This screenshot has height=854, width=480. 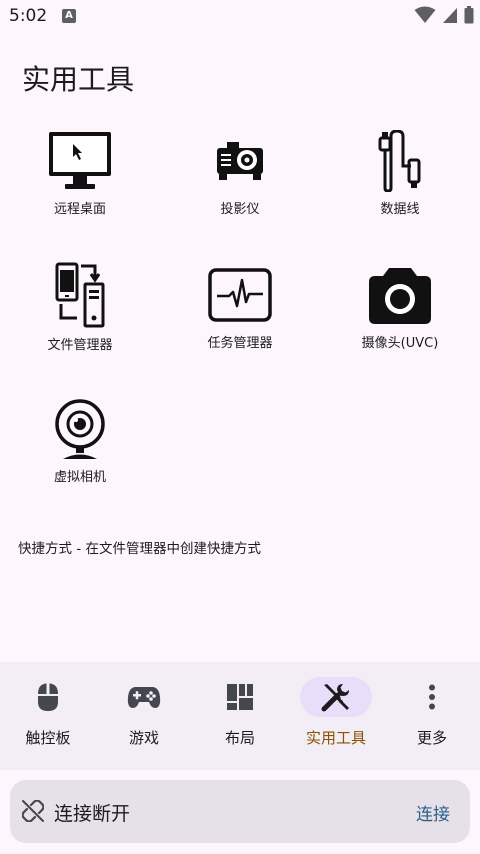 What do you see at coordinates (433, 812) in the screenshot?
I see `connect-button: 连接` at bounding box center [433, 812].